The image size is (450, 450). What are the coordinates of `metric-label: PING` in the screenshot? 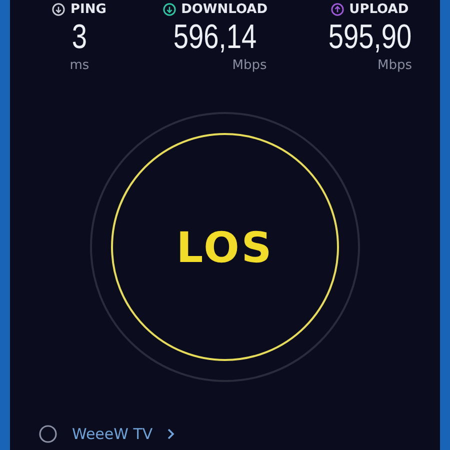 It's located at (88, 9).